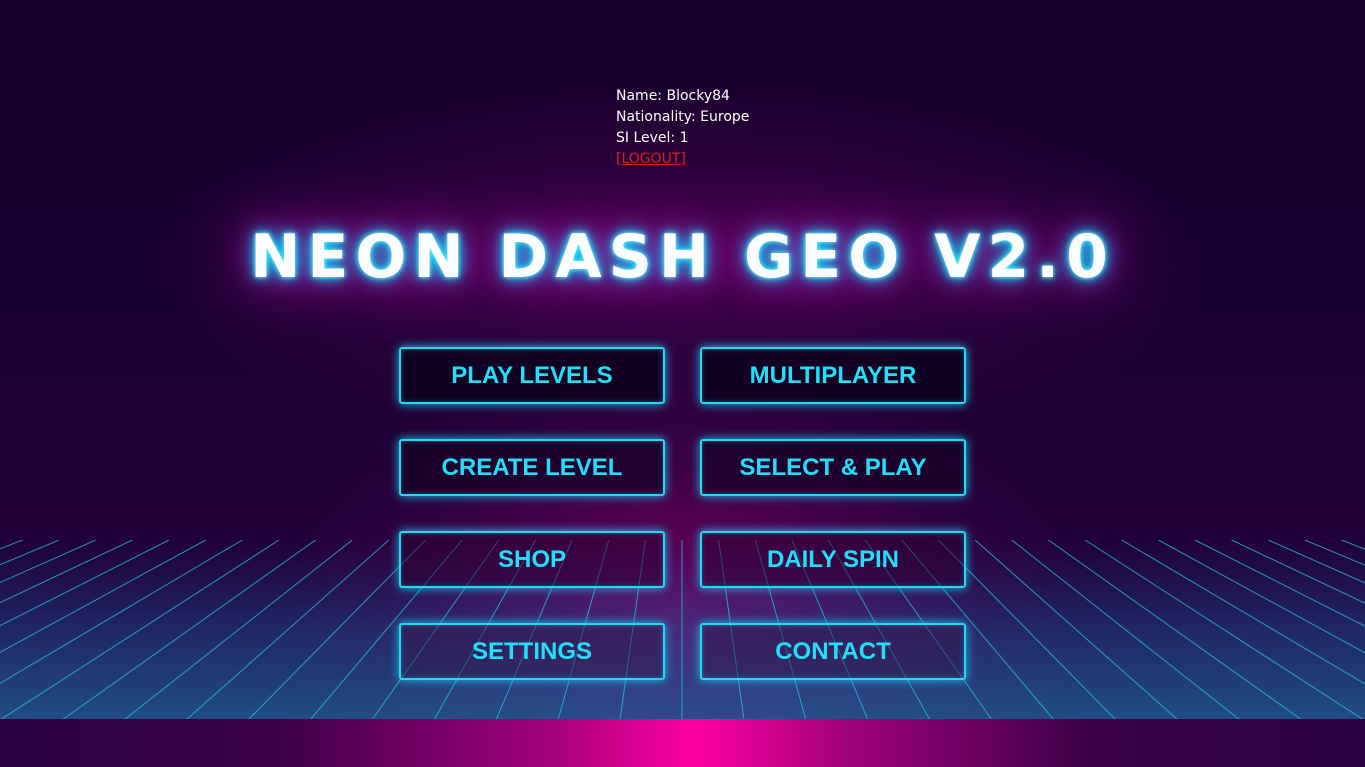 Image resolution: width=1365 pixels, height=767 pixels. Describe the element at coordinates (833, 467) in the screenshot. I see `select-play-button: SELECT & PLAY` at that location.